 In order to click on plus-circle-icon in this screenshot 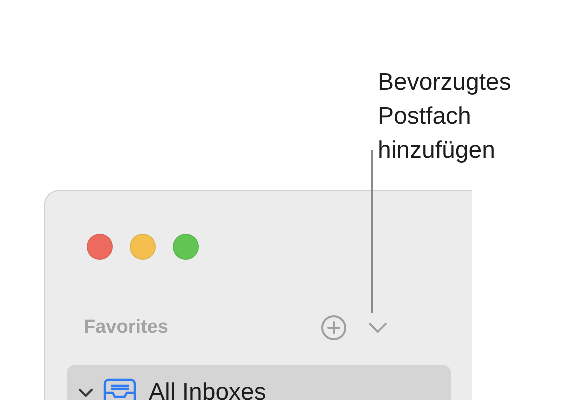, I will do `click(334, 328)`.